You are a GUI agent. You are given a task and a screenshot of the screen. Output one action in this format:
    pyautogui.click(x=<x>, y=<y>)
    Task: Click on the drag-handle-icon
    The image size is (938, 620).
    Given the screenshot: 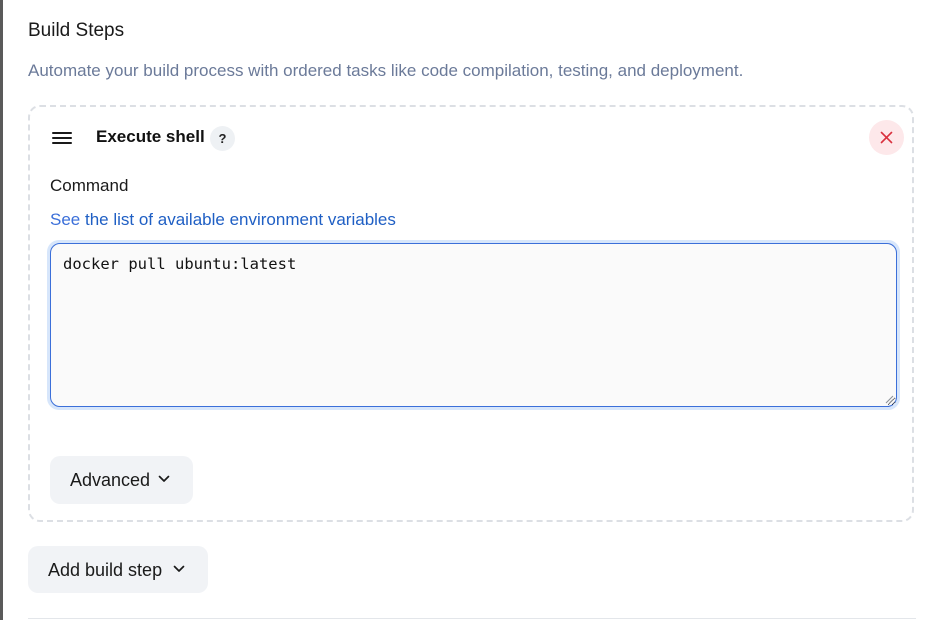 What is the action you would take?
    pyautogui.click(x=62, y=139)
    